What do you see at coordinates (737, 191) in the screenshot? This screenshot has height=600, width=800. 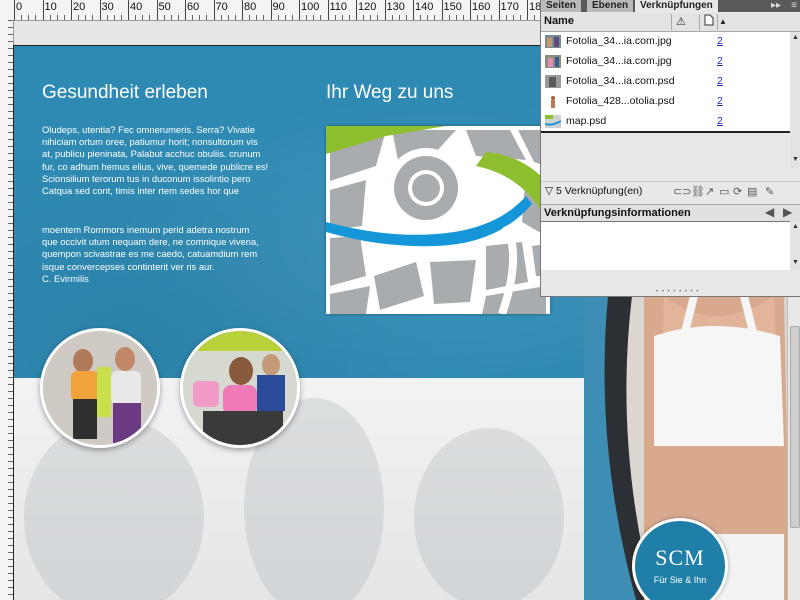 I see `refresh-icon: ⟳` at bounding box center [737, 191].